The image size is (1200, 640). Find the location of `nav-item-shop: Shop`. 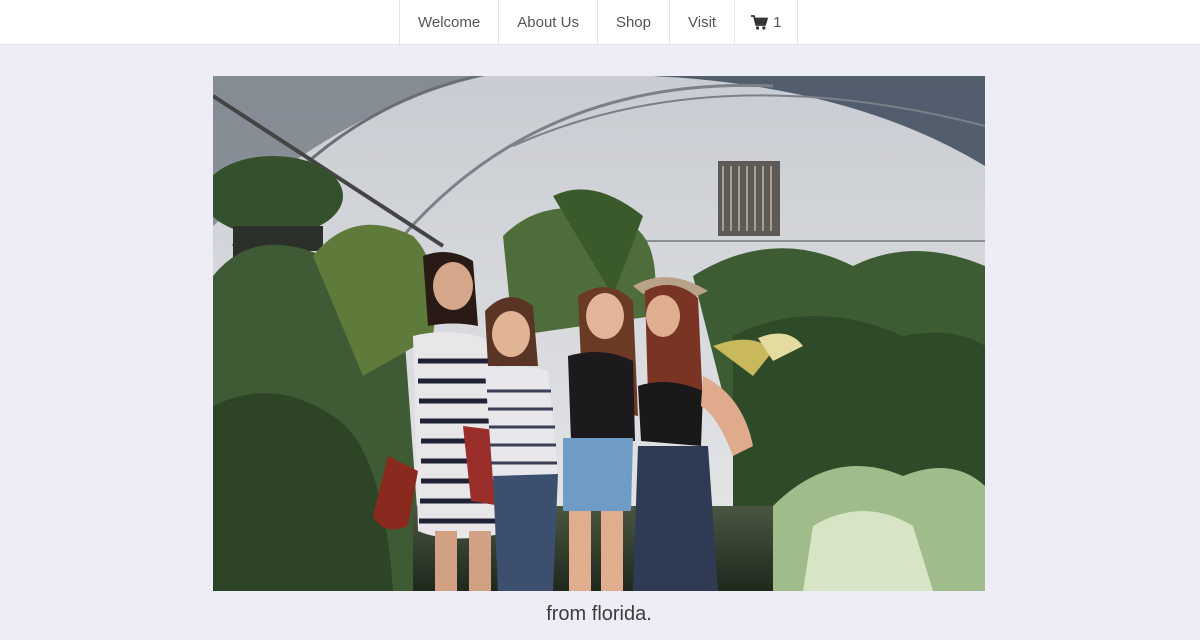

nav-item-shop: Shop is located at coordinates (634, 22).